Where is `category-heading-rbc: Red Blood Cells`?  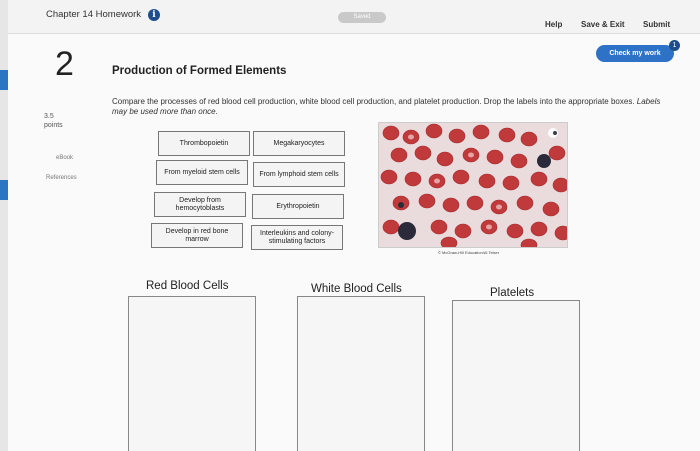
category-heading-rbc: Red Blood Cells is located at coordinates (187, 286).